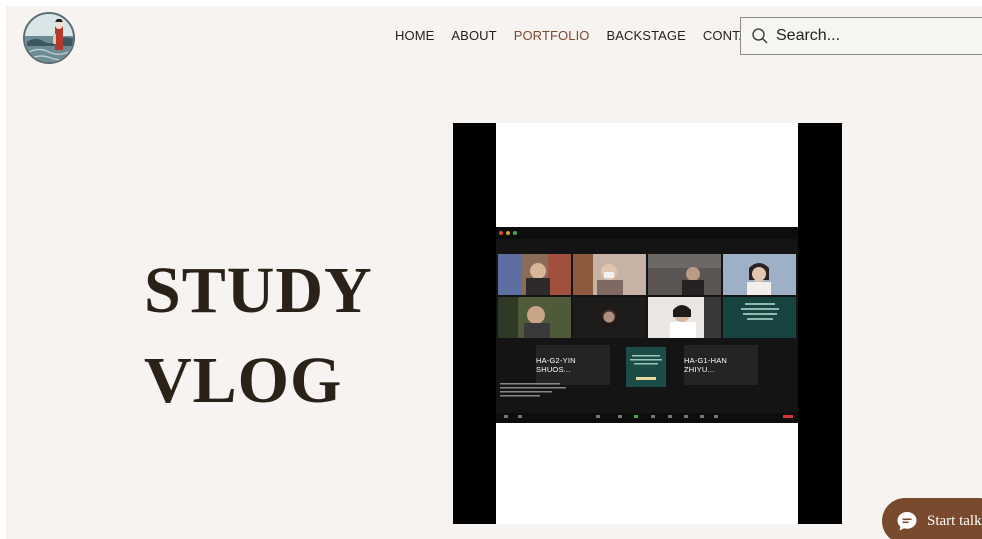  What do you see at coordinates (907, 521) in the screenshot?
I see `chat-bubble-icon` at bounding box center [907, 521].